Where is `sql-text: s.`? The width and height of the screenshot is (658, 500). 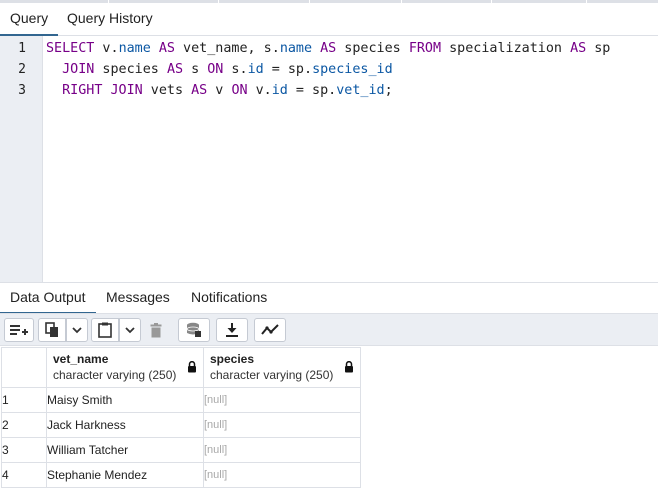 sql-text: s. is located at coordinates (235, 69).